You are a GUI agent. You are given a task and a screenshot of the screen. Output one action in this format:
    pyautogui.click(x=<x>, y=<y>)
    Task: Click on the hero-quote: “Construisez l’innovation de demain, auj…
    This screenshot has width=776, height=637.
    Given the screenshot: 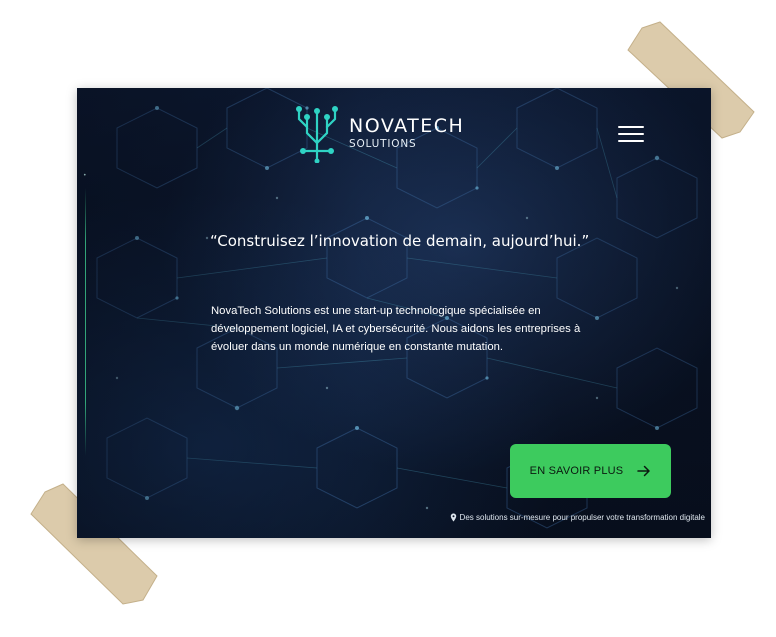 What is the action you would take?
    pyautogui.click(x=400, y=241)
    